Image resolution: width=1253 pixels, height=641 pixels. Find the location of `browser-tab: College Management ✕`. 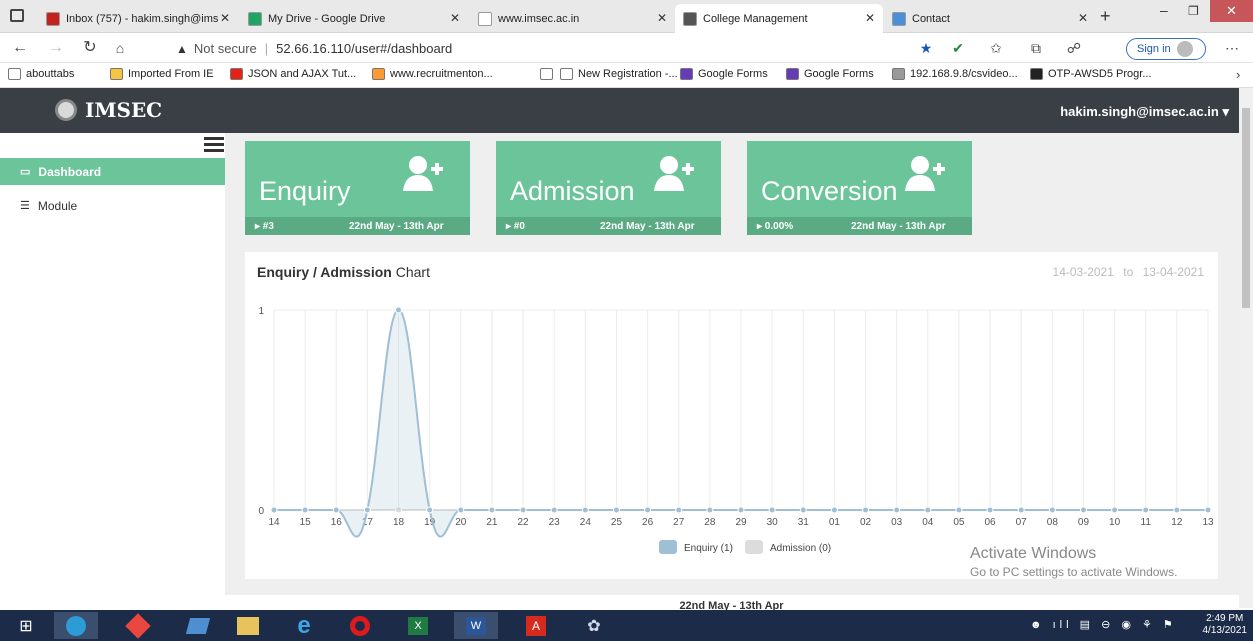

browser-tab: College Management ✕ is located at coordinates (779, 18).